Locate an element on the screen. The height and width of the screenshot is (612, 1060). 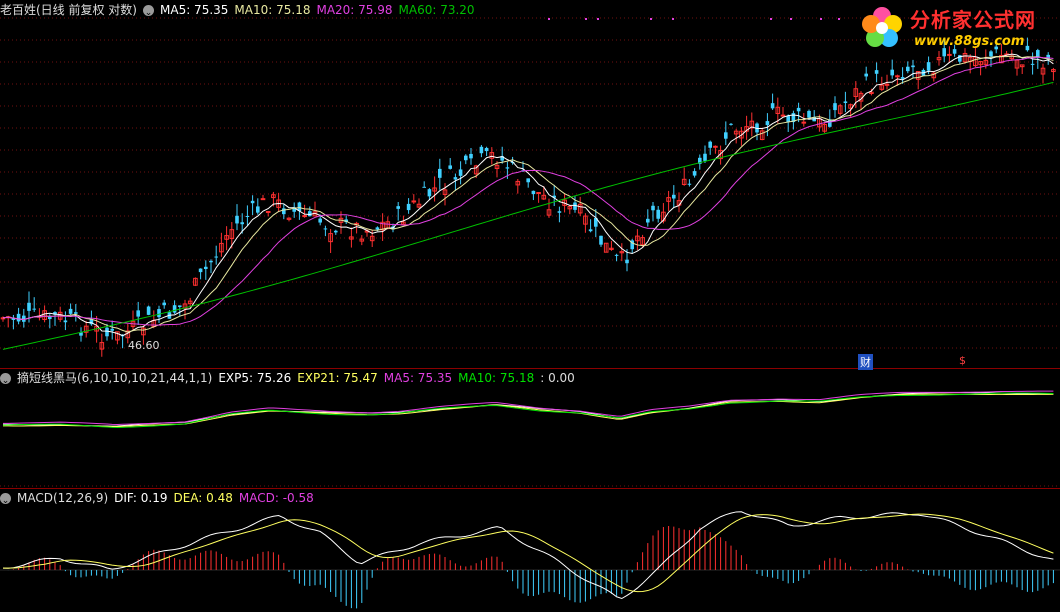
macd-value-label: MACD: -0.58 is located at coordinates (276, 498).